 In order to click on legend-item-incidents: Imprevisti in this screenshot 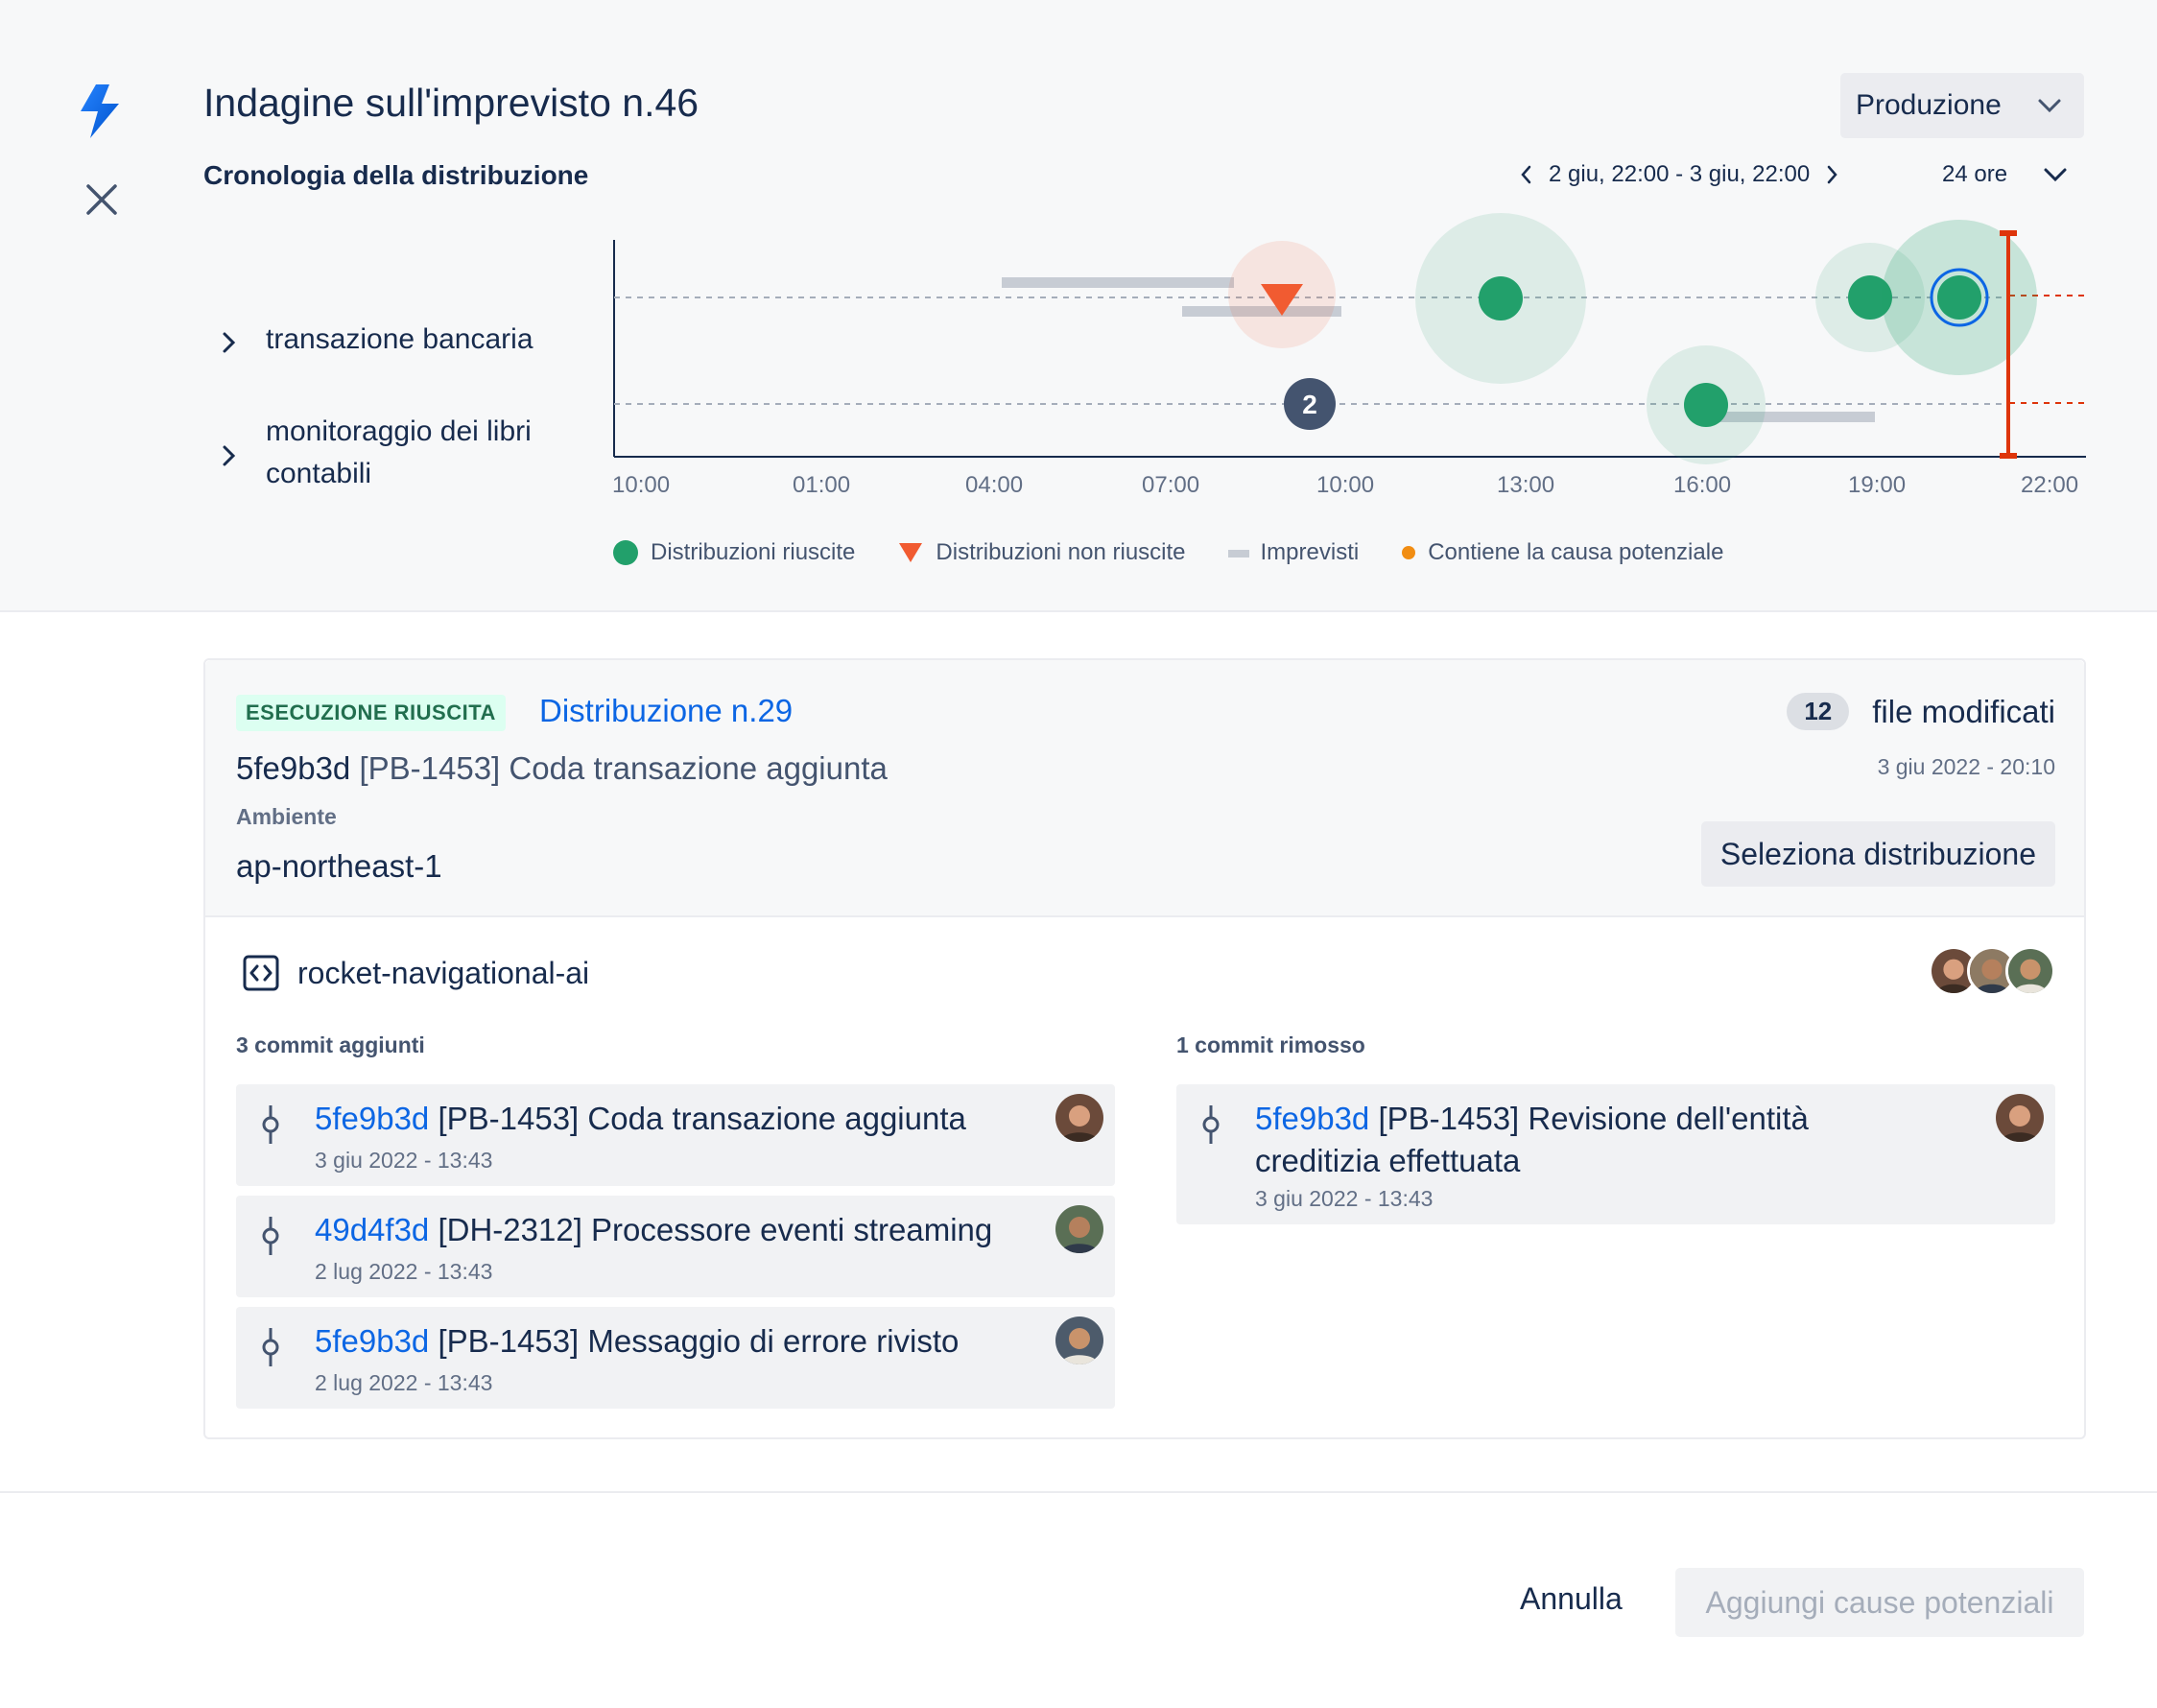, I will do `click(1293, 552)`.